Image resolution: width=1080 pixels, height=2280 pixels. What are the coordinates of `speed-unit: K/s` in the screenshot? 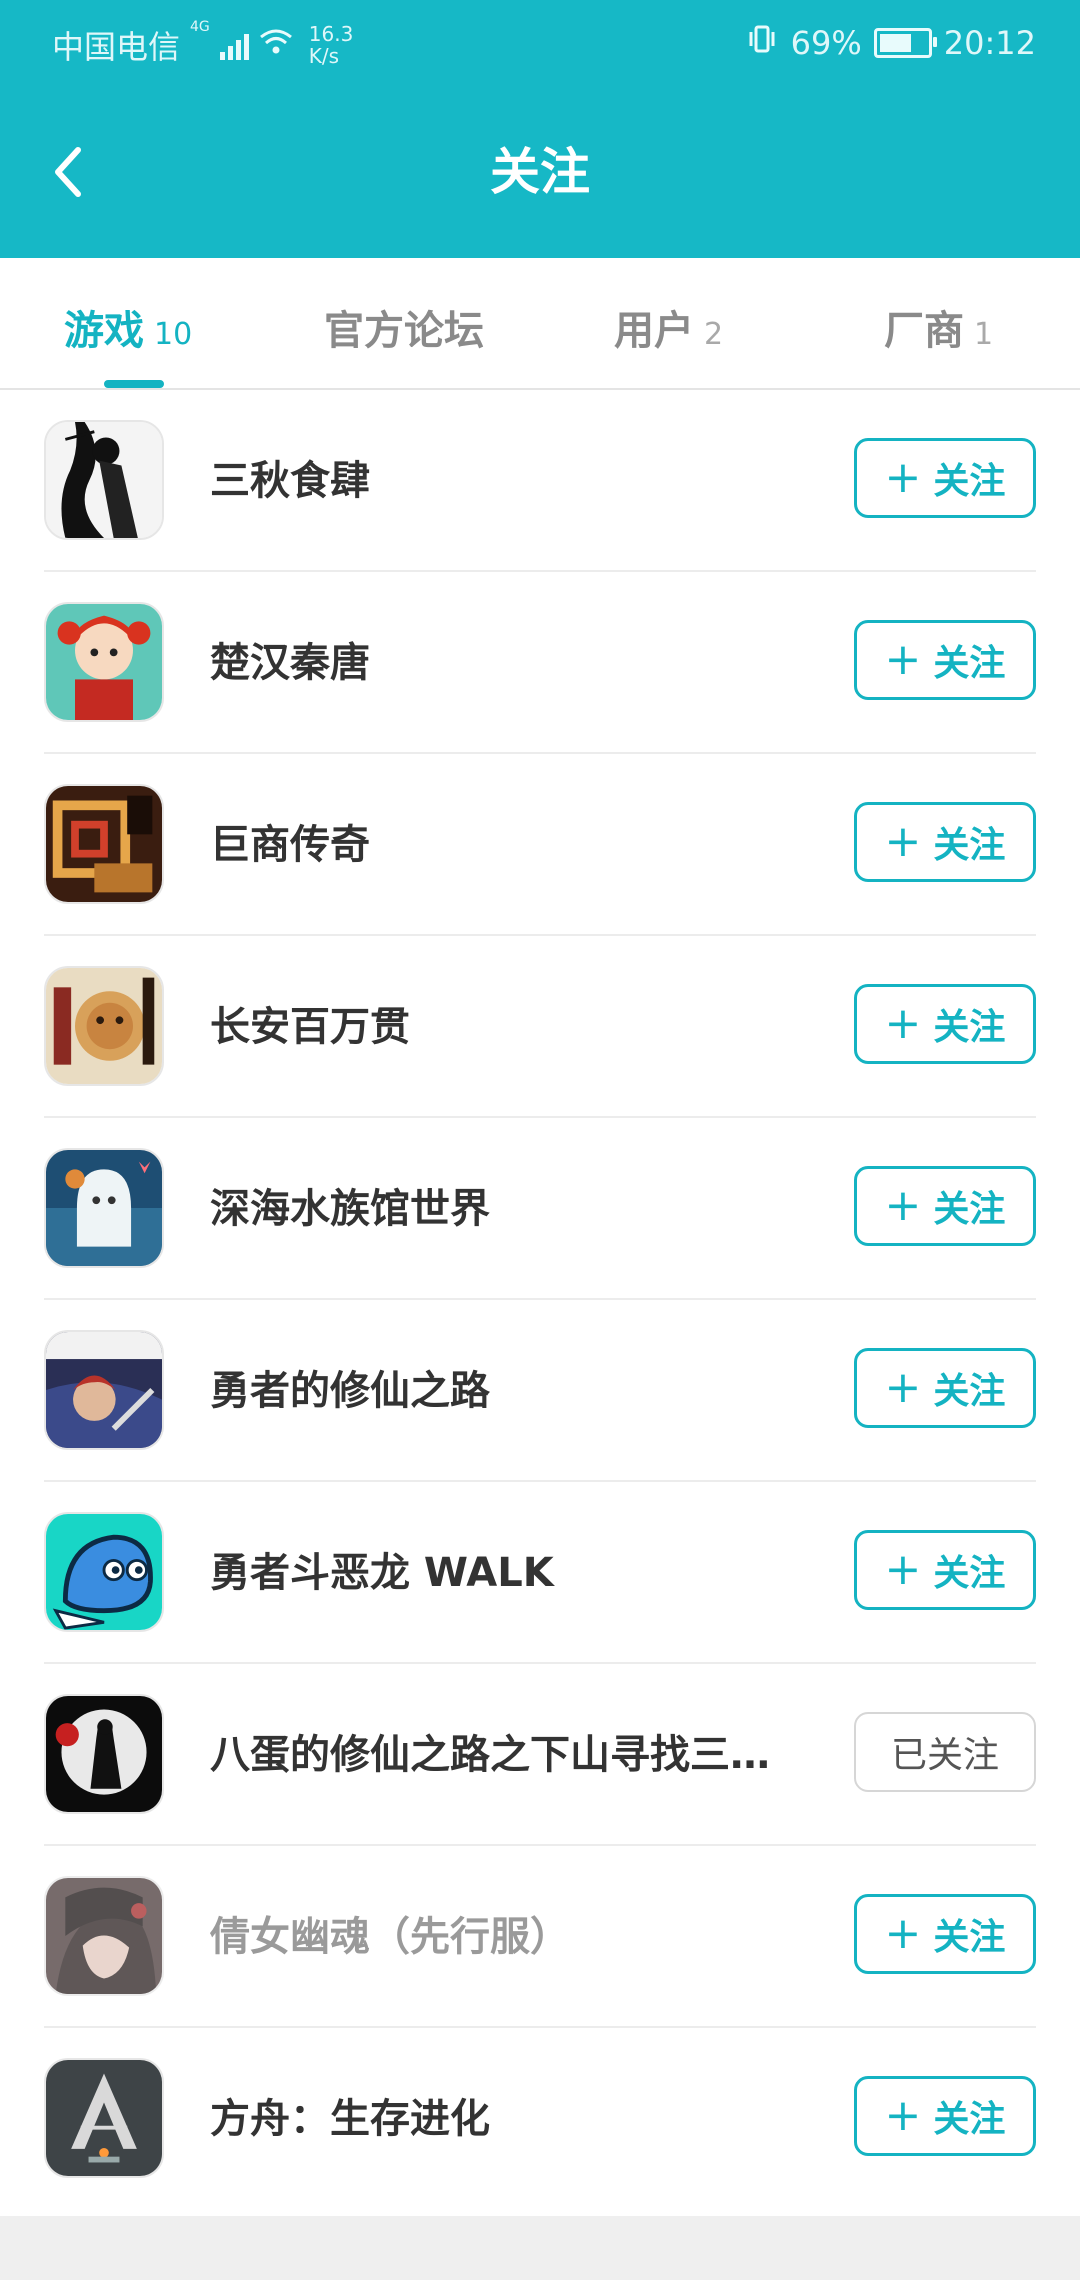 It's located at (324, 56).